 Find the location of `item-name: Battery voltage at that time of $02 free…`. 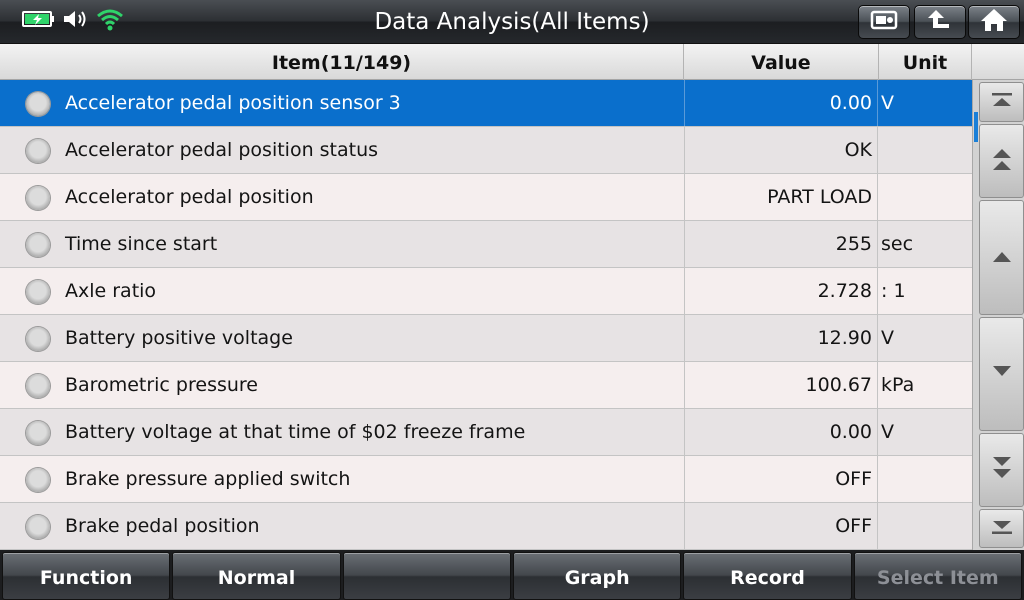

item-name: Battery voltage at that time of $02 free… is located at coordinates (295, 432).